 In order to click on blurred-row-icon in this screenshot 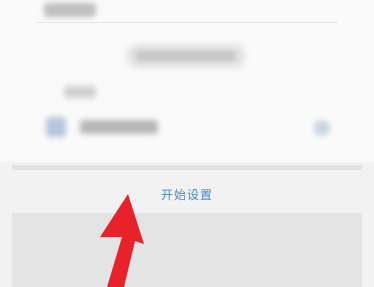, I will do `click(56, 127)`.